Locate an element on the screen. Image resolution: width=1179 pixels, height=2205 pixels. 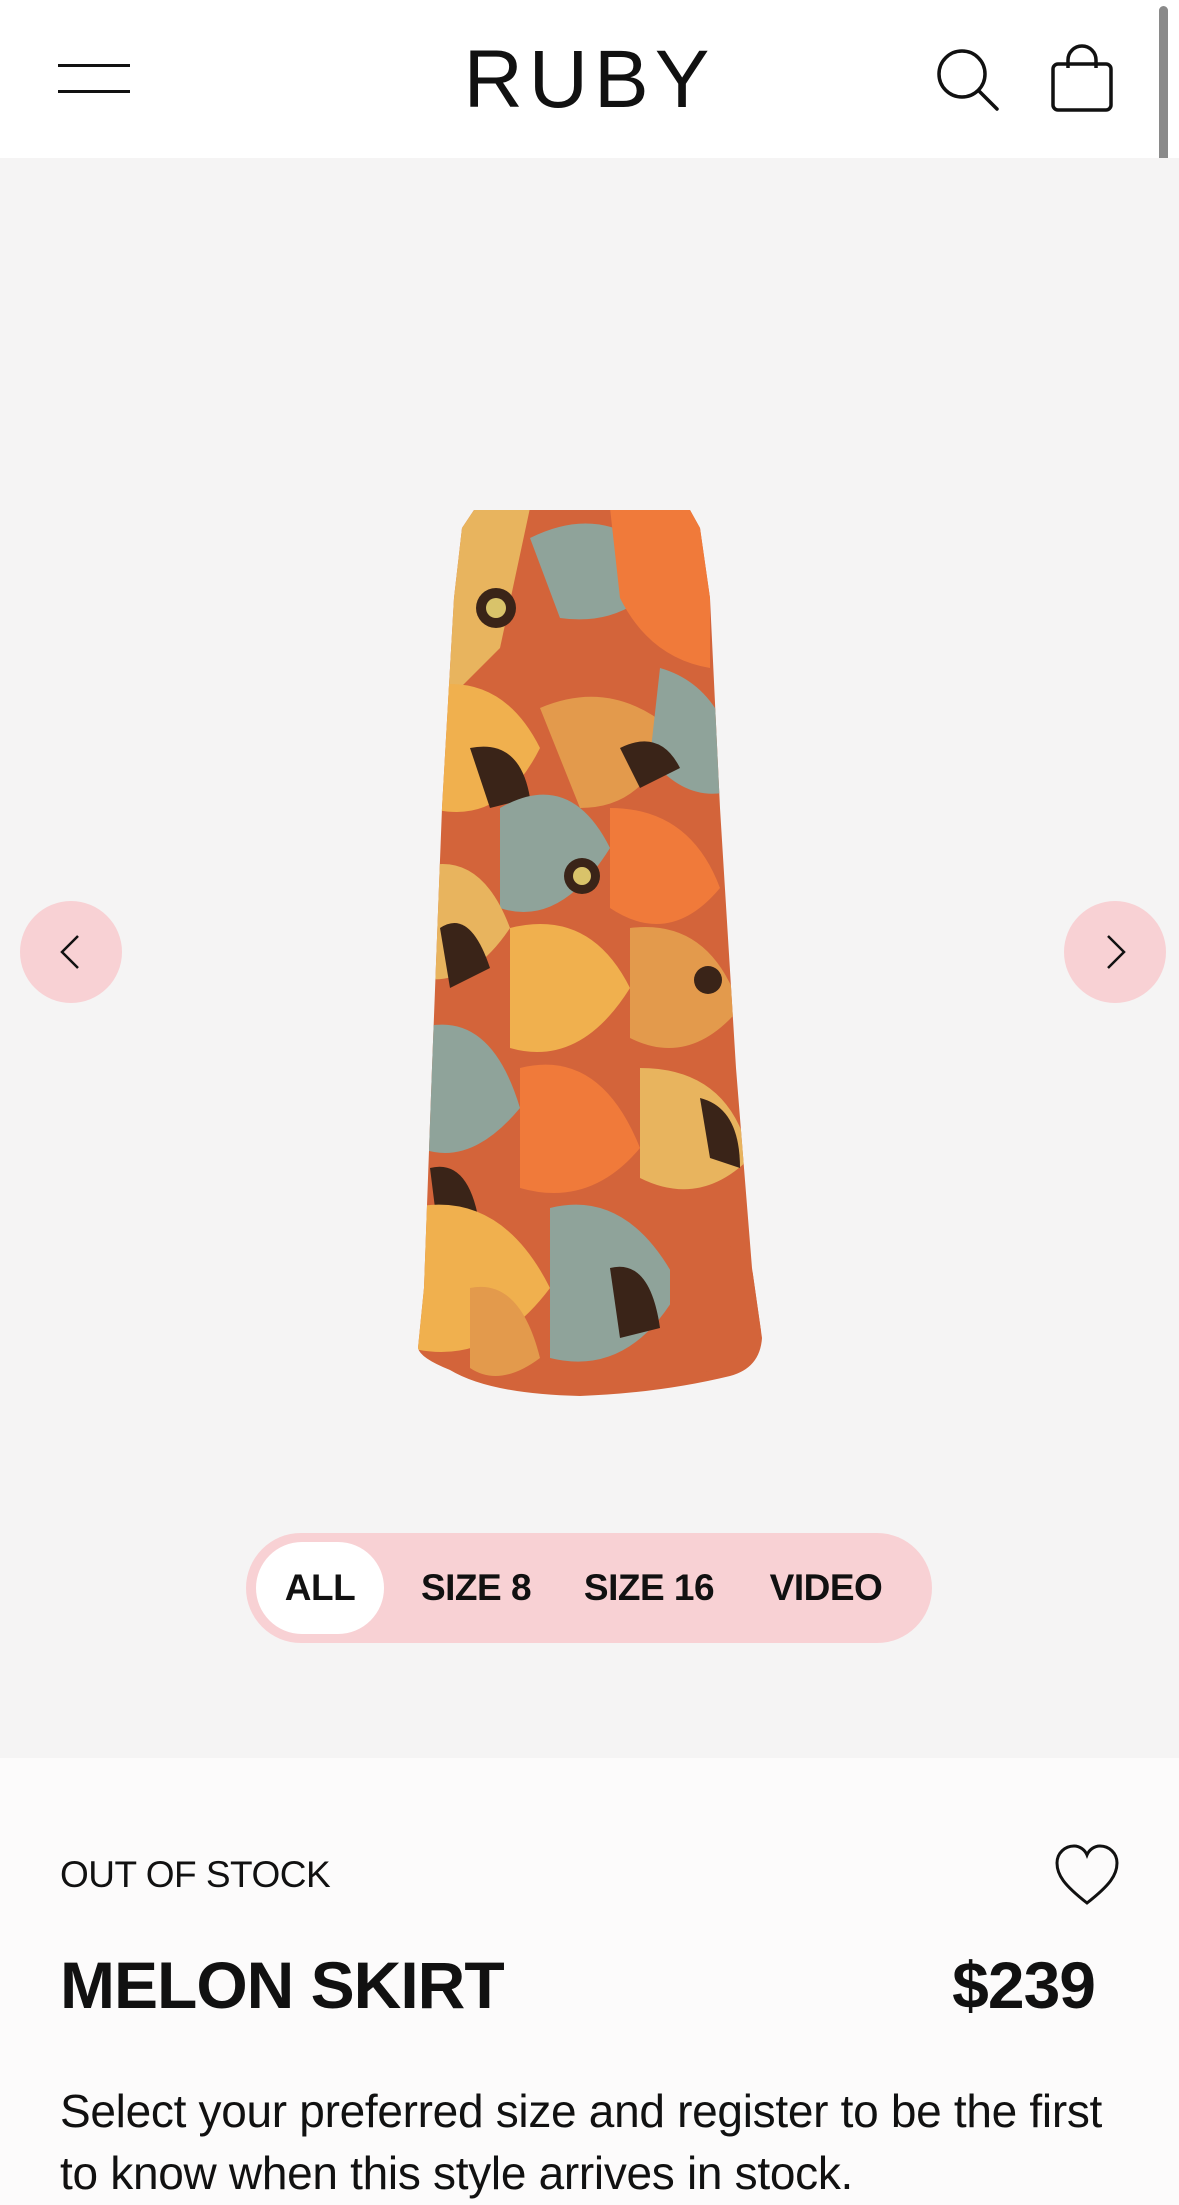
filter-tab-video: VIDEO is located at coordinates (826, 1588).